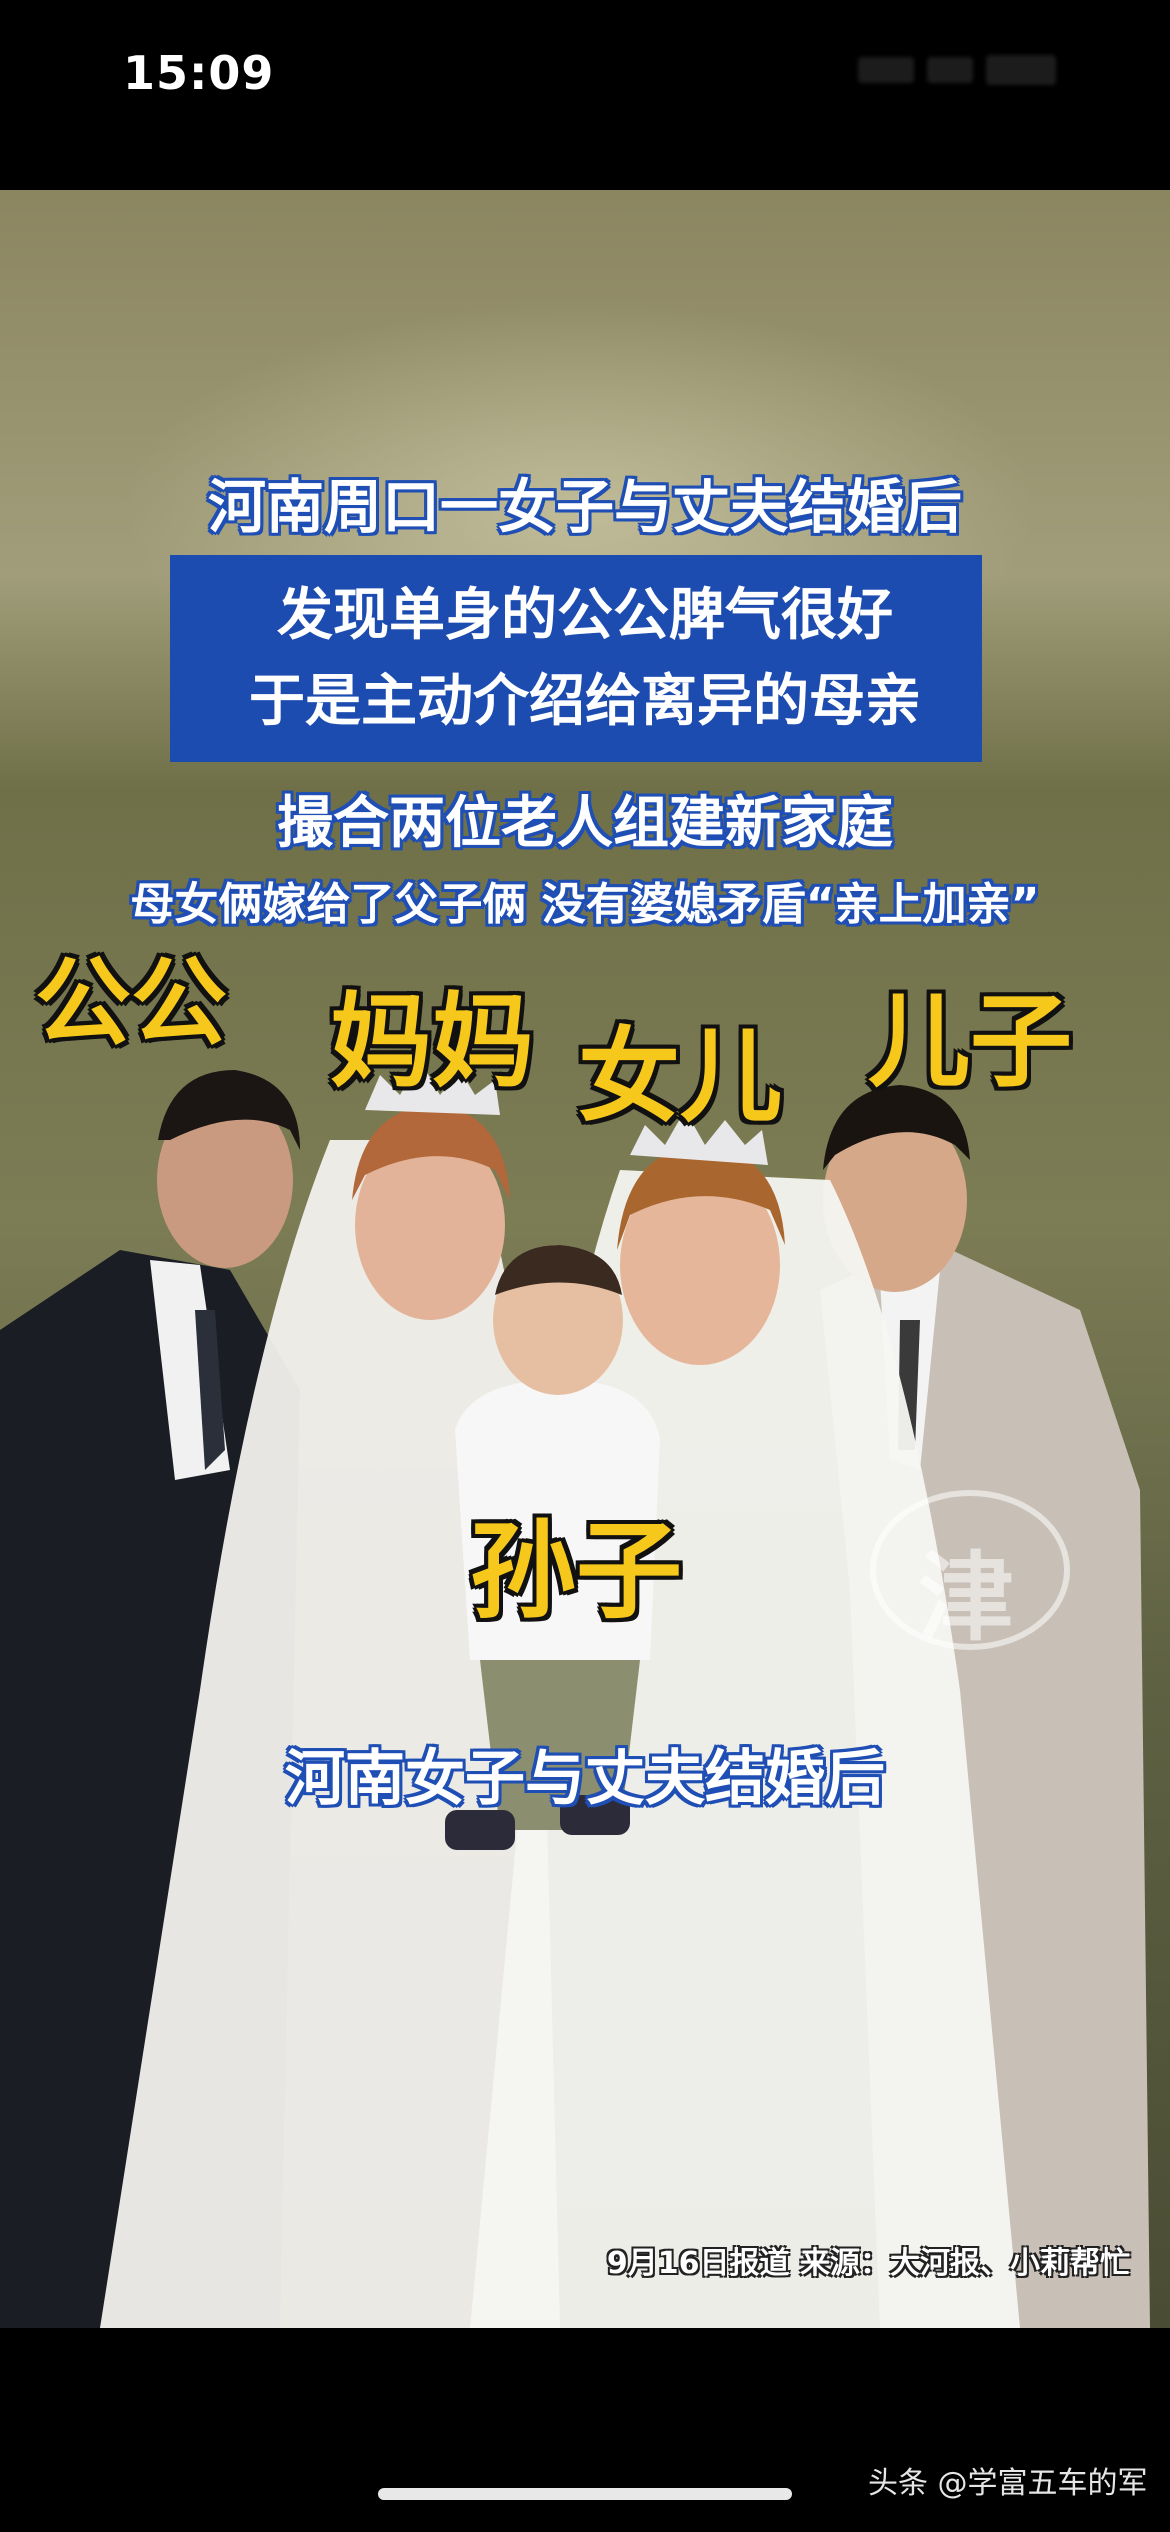 This screenshot has height=2532, width=1170. I want to click on home-indicator, so click(585, 2494).